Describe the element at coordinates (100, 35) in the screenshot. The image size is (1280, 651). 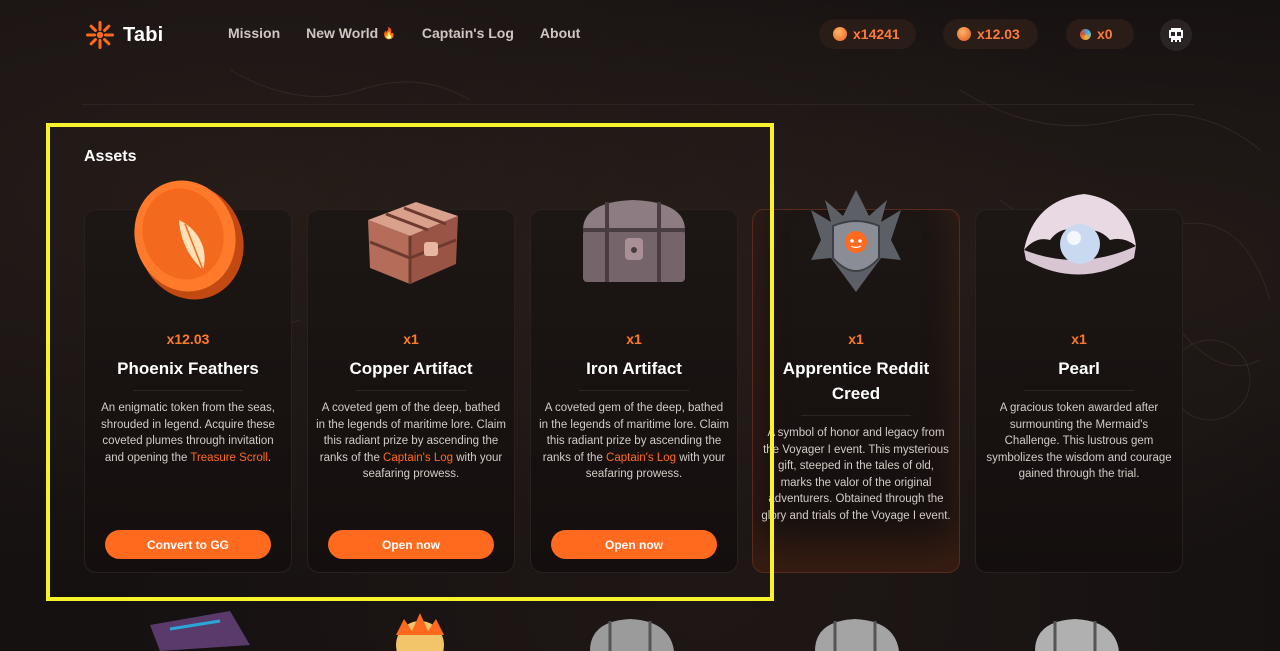
I see `tabi-logo-icon` at that location.